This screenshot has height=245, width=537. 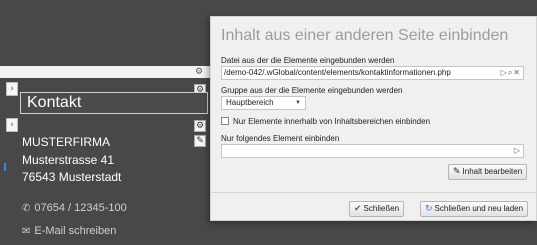 I want to click on reload-icon: ↻, so click(x=429, y=209).